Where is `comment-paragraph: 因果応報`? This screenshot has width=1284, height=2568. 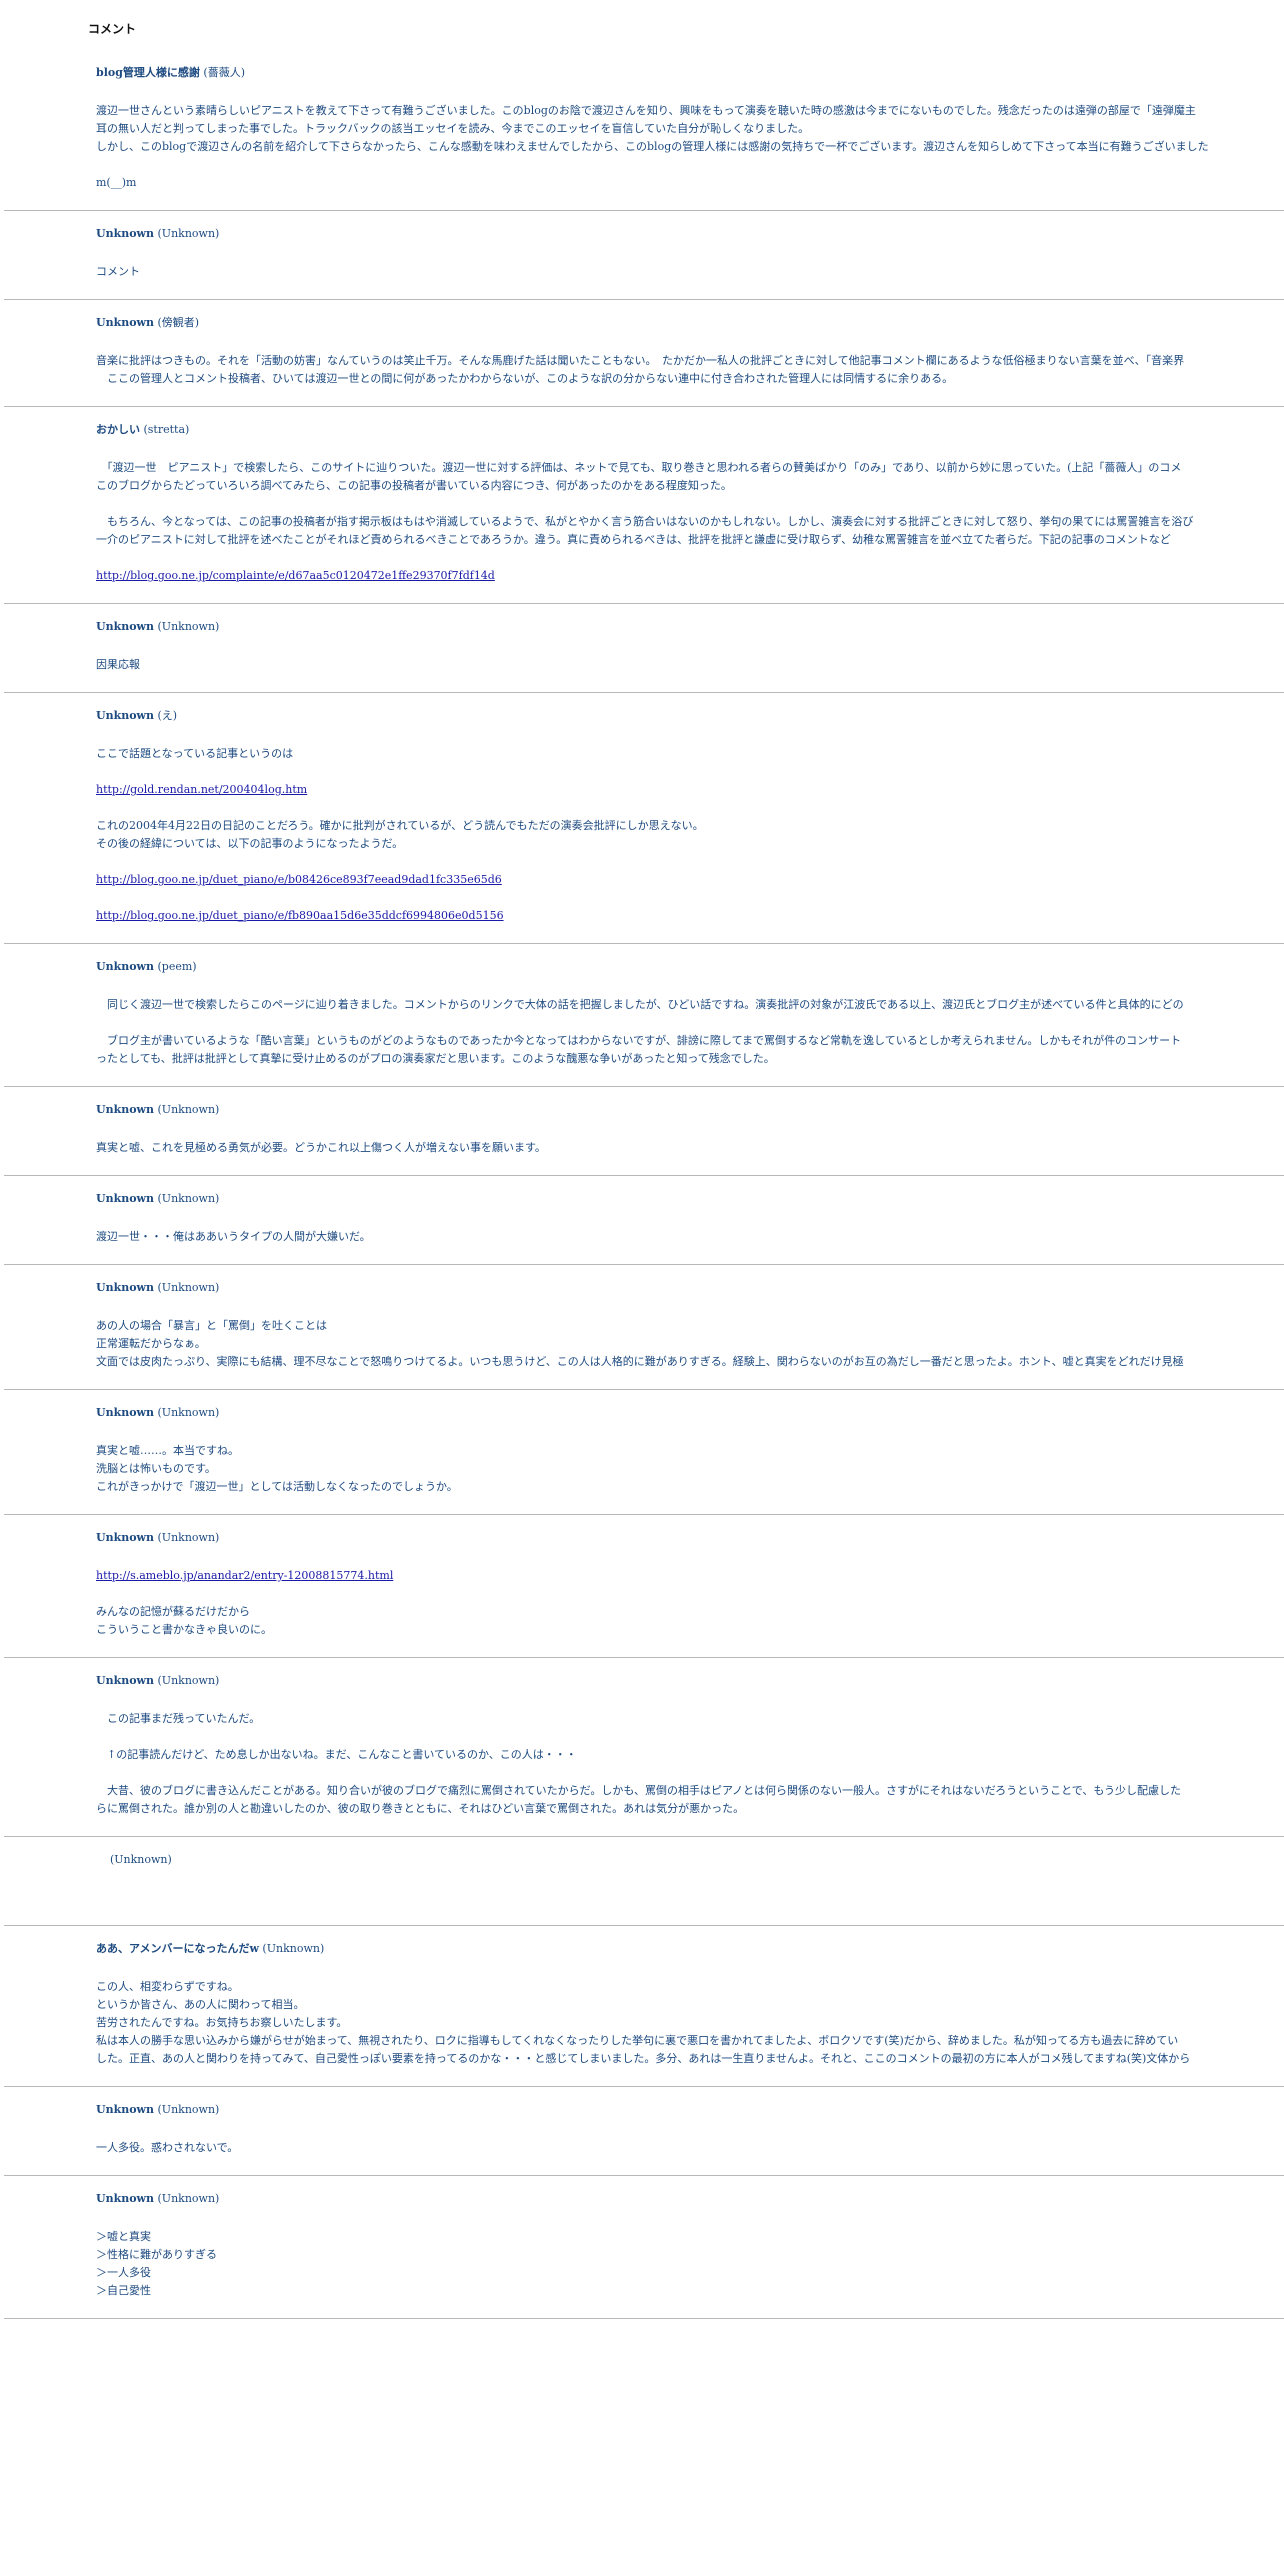
comment-paragraph: 因果応報 is located at coordinates (690, 665).